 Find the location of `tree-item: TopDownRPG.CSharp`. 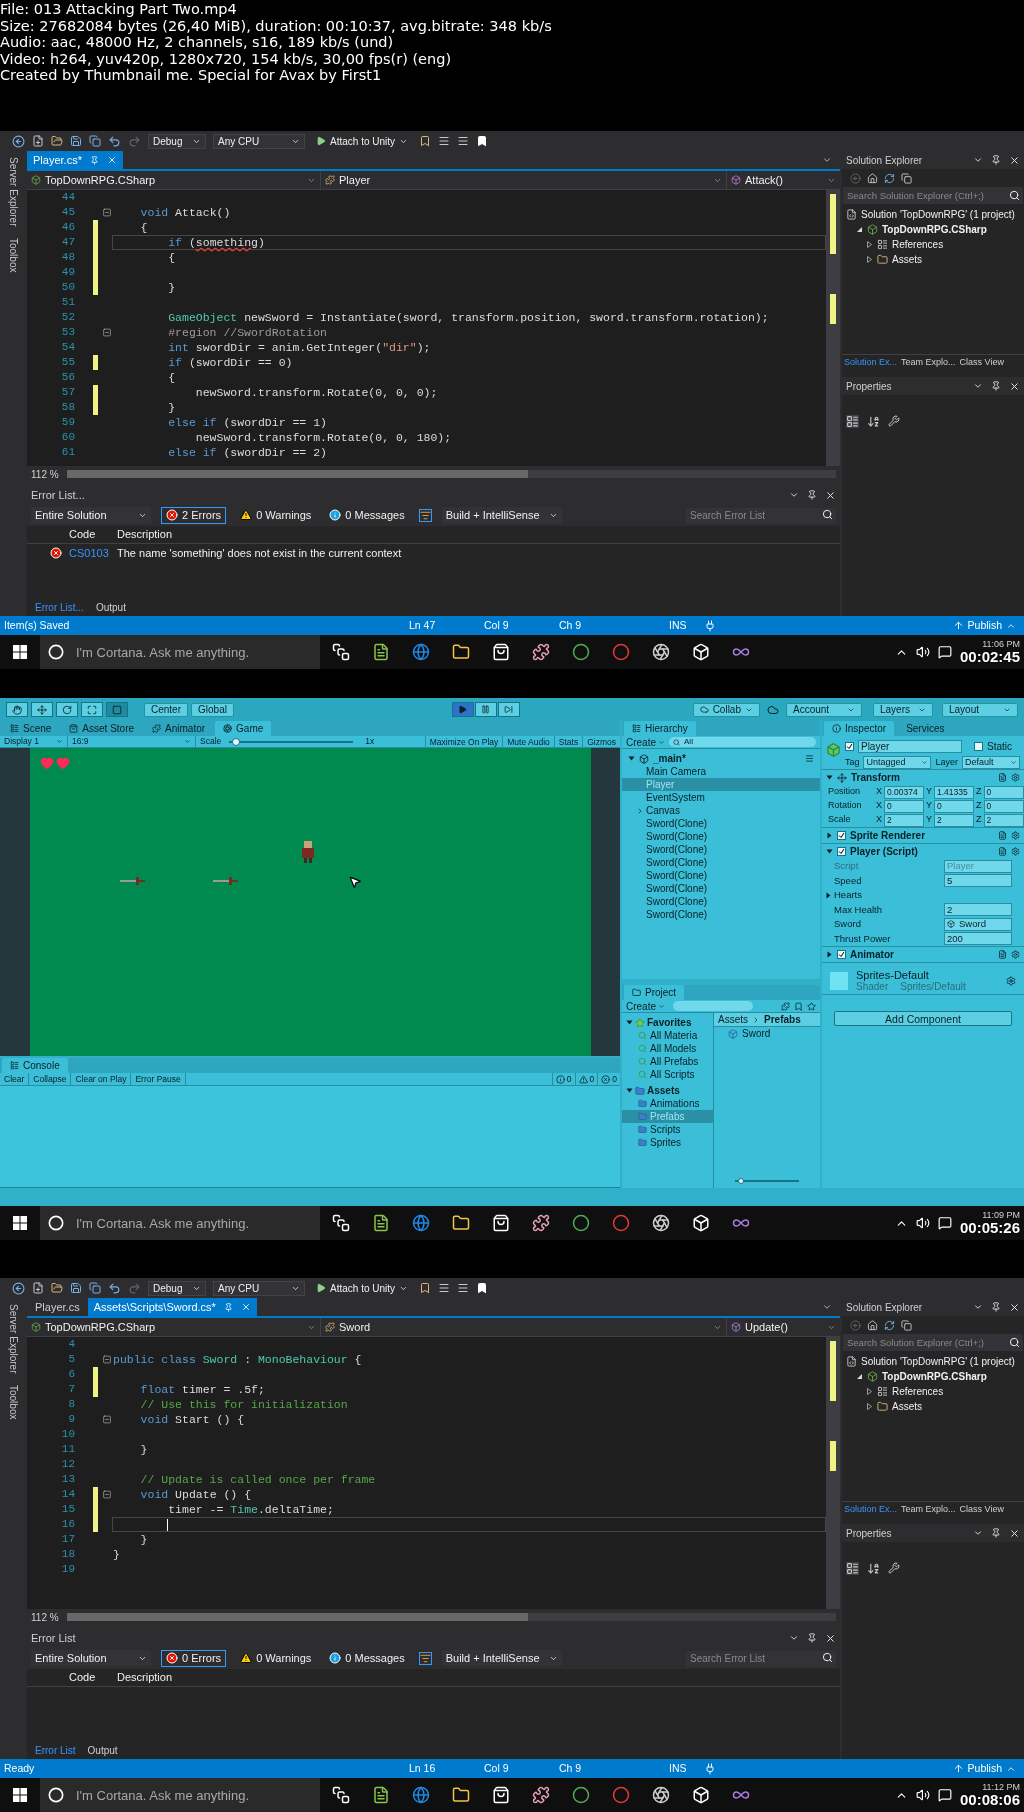

tree-item: TopDownRPG.CSharp is located at coordinates (934, 229).